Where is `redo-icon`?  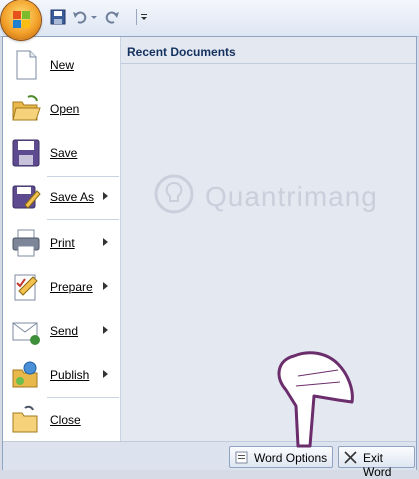
redo-icon is located at coordinates (112, 17).